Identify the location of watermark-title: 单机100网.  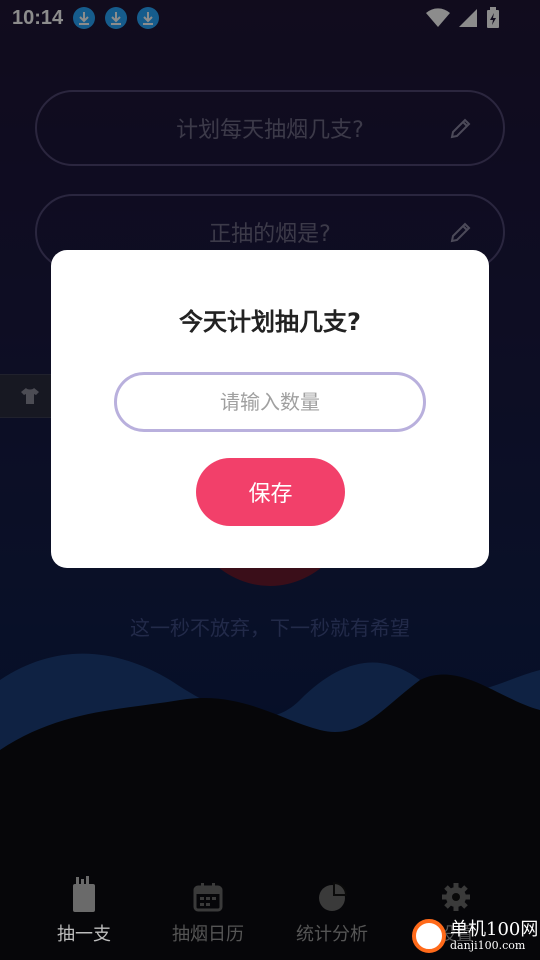
(494, 930).